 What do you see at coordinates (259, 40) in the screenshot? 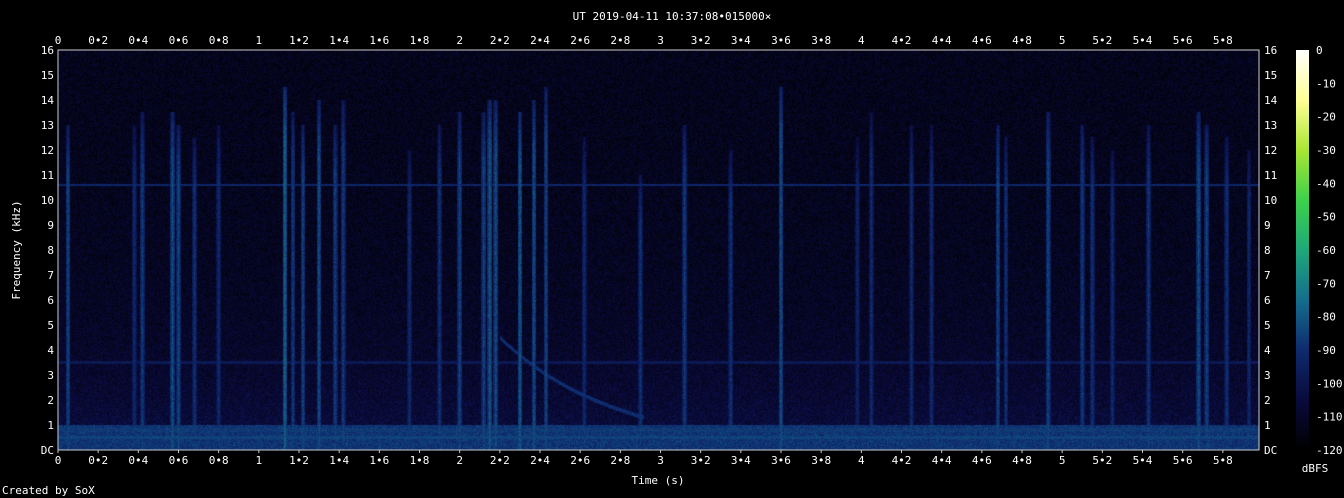
I see `x-tick-label-top: 1` at bounding box center [259, 40].